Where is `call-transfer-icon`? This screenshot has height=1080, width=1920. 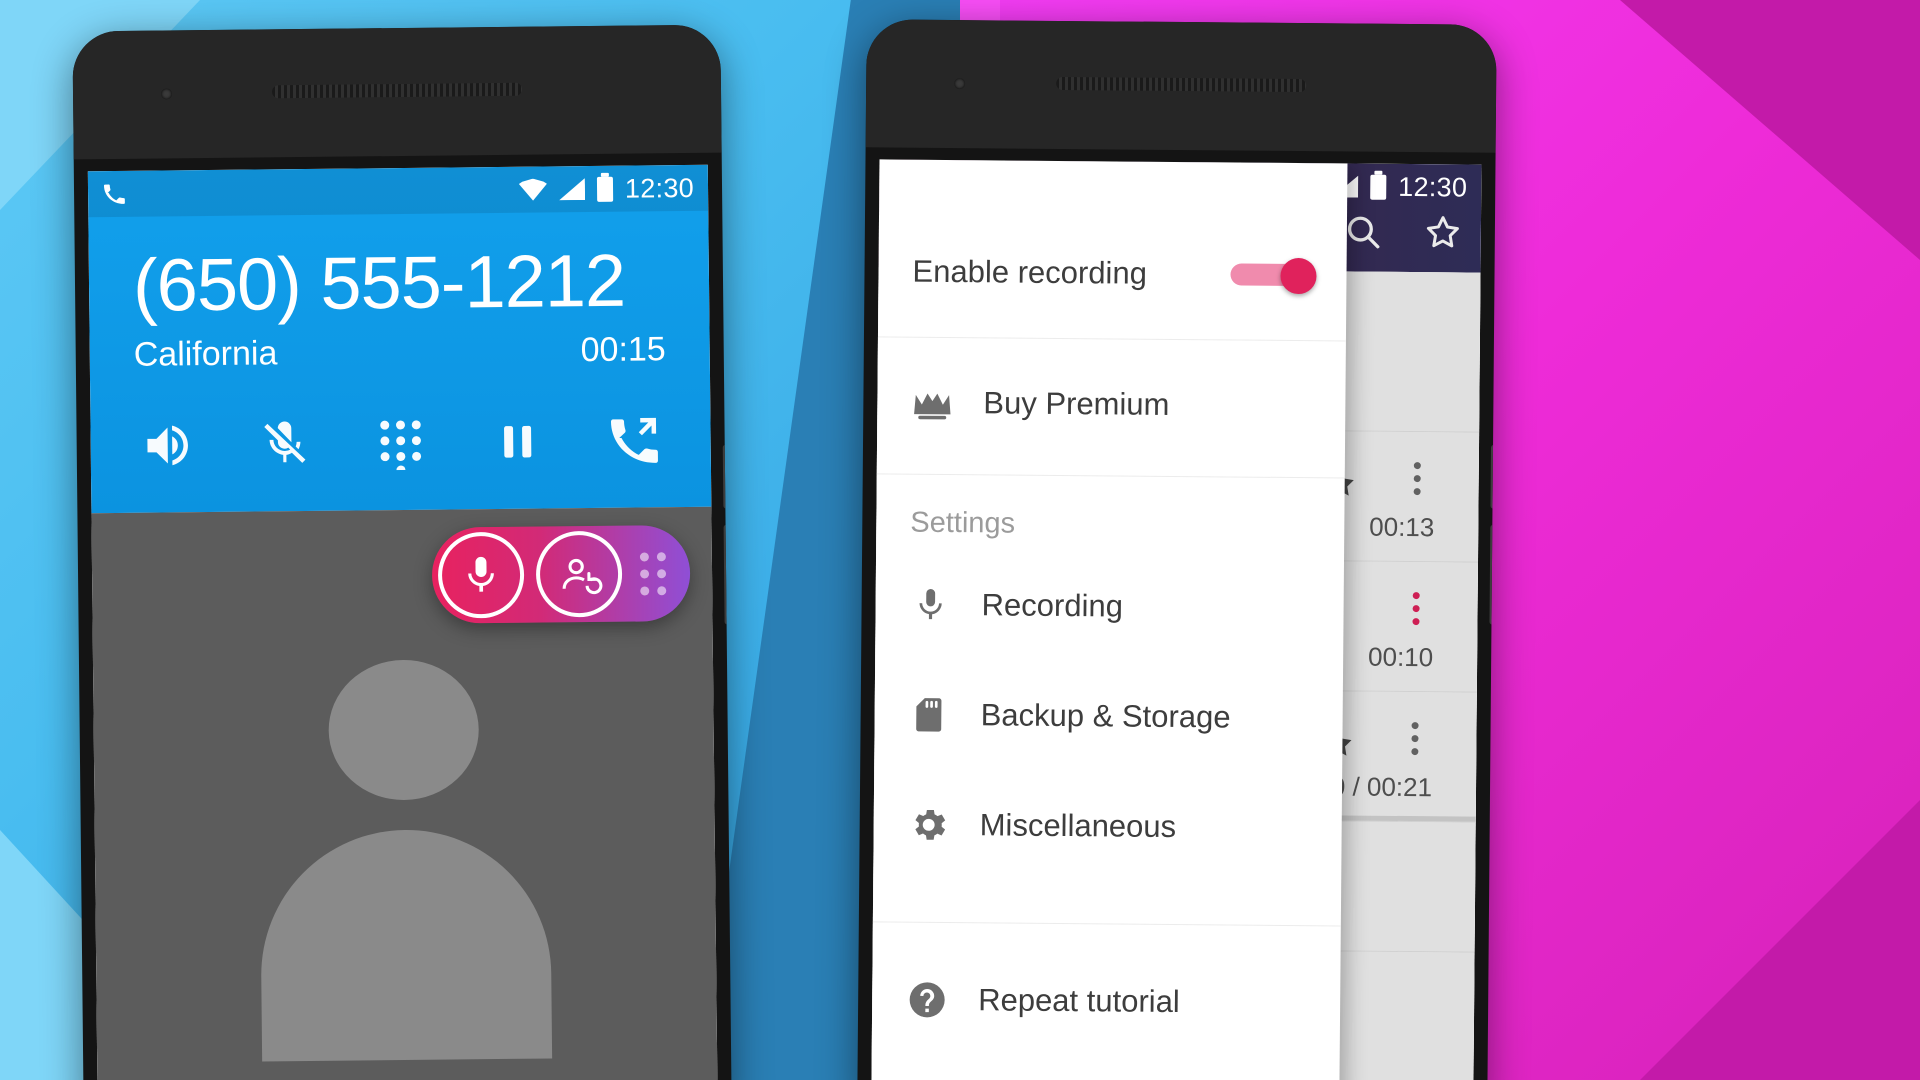
call-transfer-icon is located at coordinates (633, 440).